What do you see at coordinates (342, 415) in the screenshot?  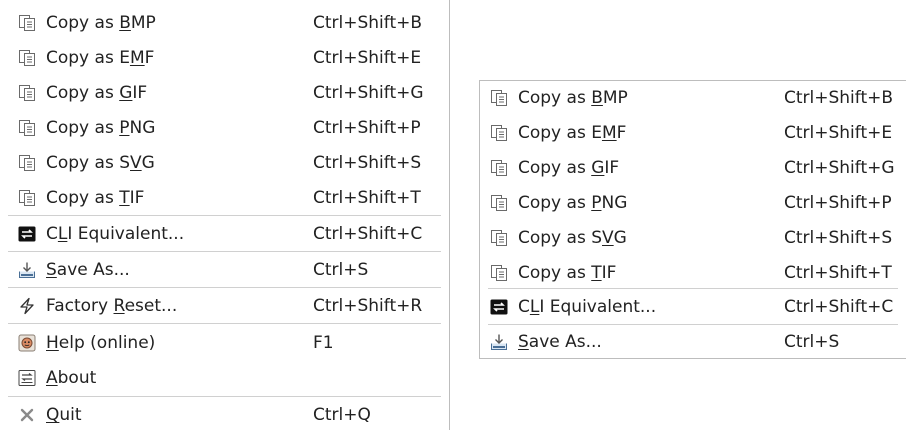 I see `menu-item-shortcut: Ctrl+Q` at bounding box center [342, 415].